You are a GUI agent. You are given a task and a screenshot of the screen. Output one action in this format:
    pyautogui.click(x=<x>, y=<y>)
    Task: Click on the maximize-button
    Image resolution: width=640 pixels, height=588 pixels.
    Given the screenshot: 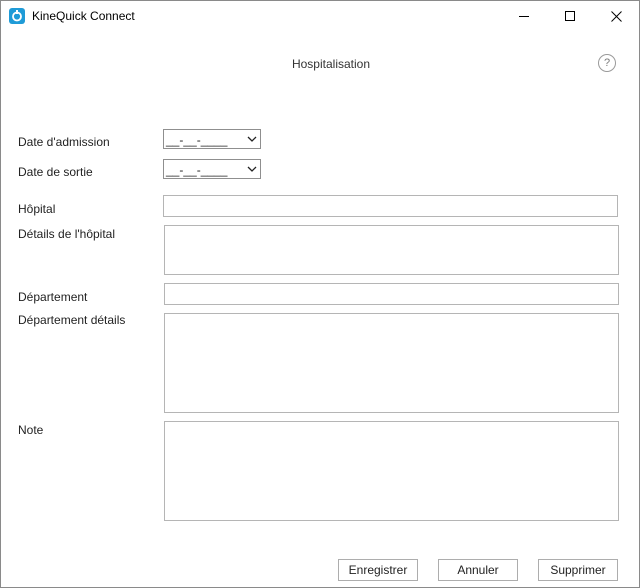 What is the action you would take?
    pyautogui.click(x=570, y=16)
    